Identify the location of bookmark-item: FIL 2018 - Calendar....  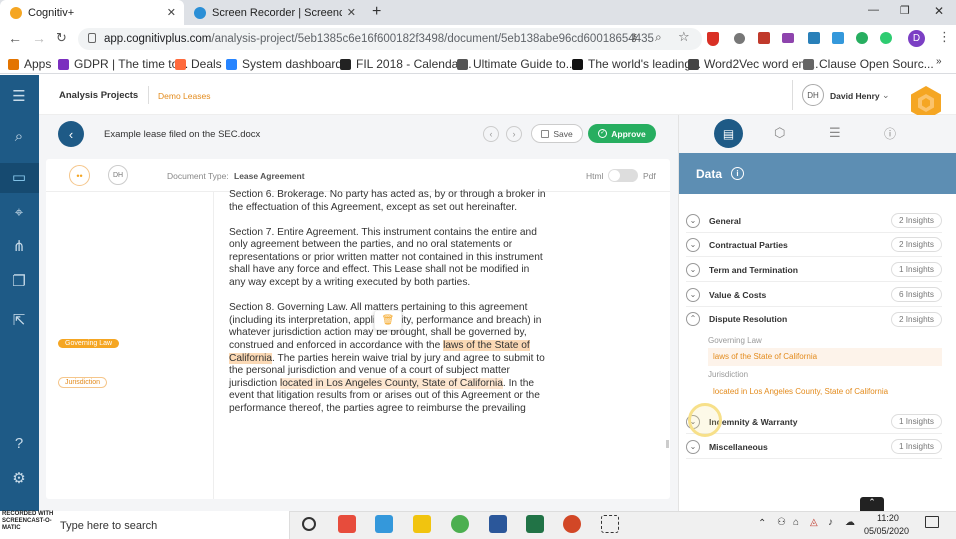
(406, 64).